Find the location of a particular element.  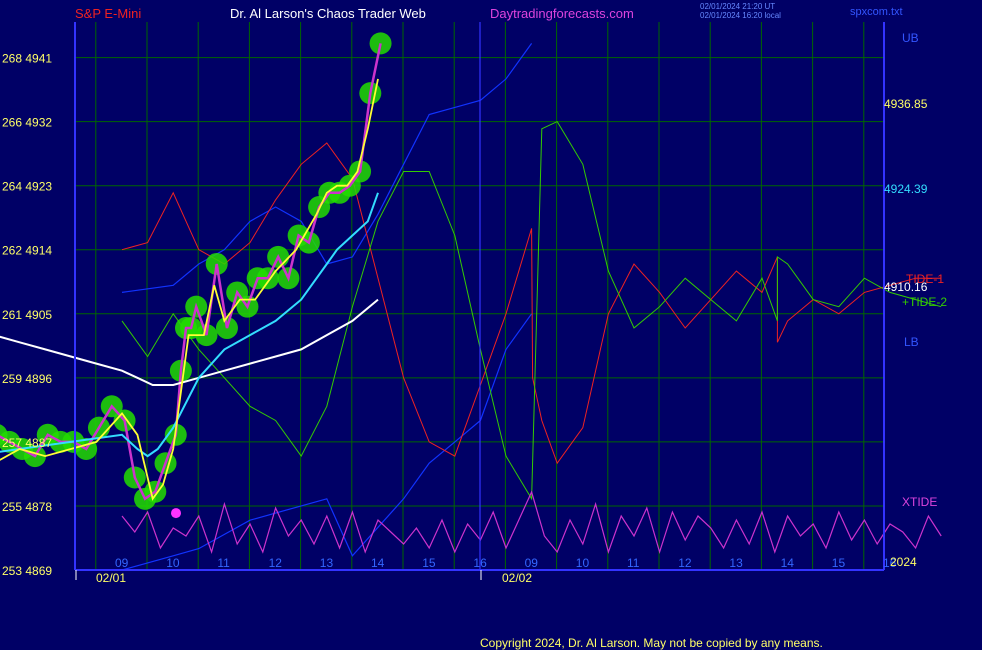

y-tick-label: 268 4941 is located at coordinates (27, 59).